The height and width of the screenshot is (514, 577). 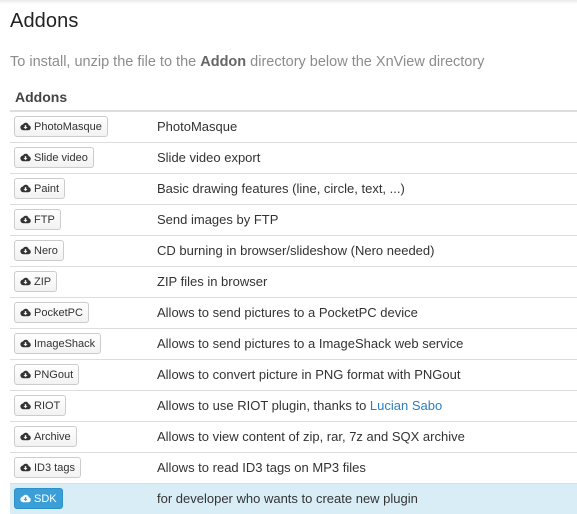 I want to click on addon-description-cell: ZIP files in browser, so click(x=367, y=281).